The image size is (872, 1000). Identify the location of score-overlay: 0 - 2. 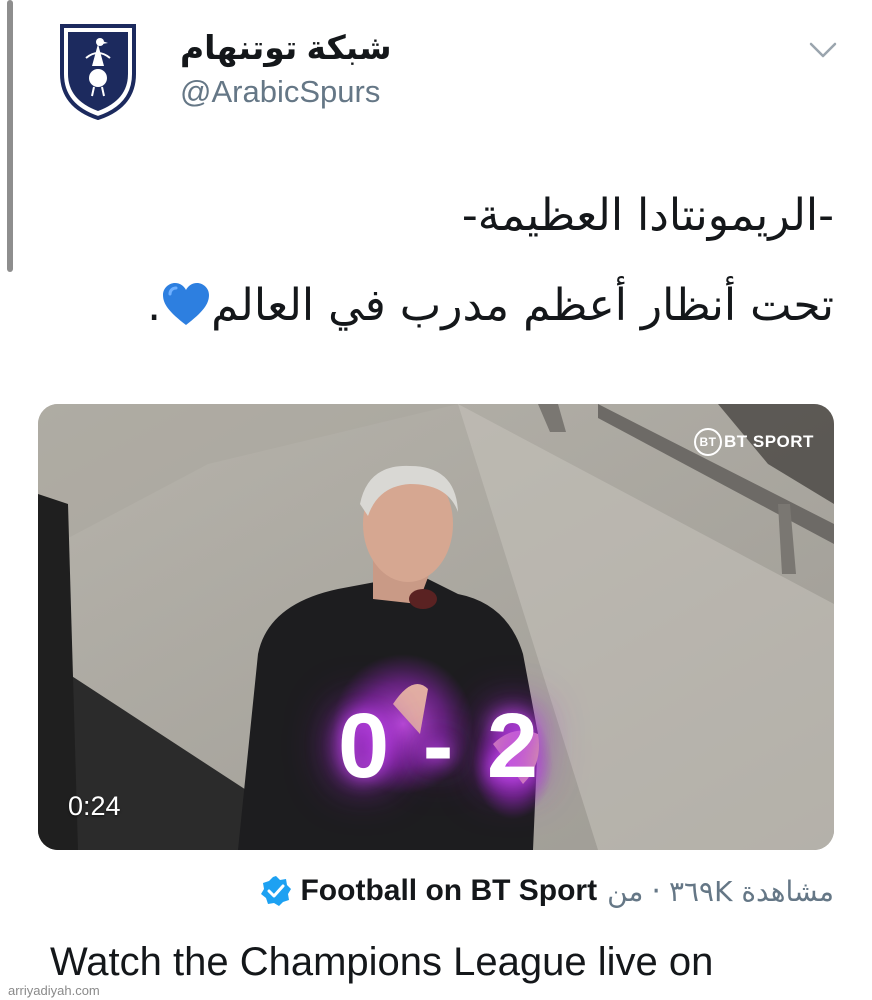
(440, 746).